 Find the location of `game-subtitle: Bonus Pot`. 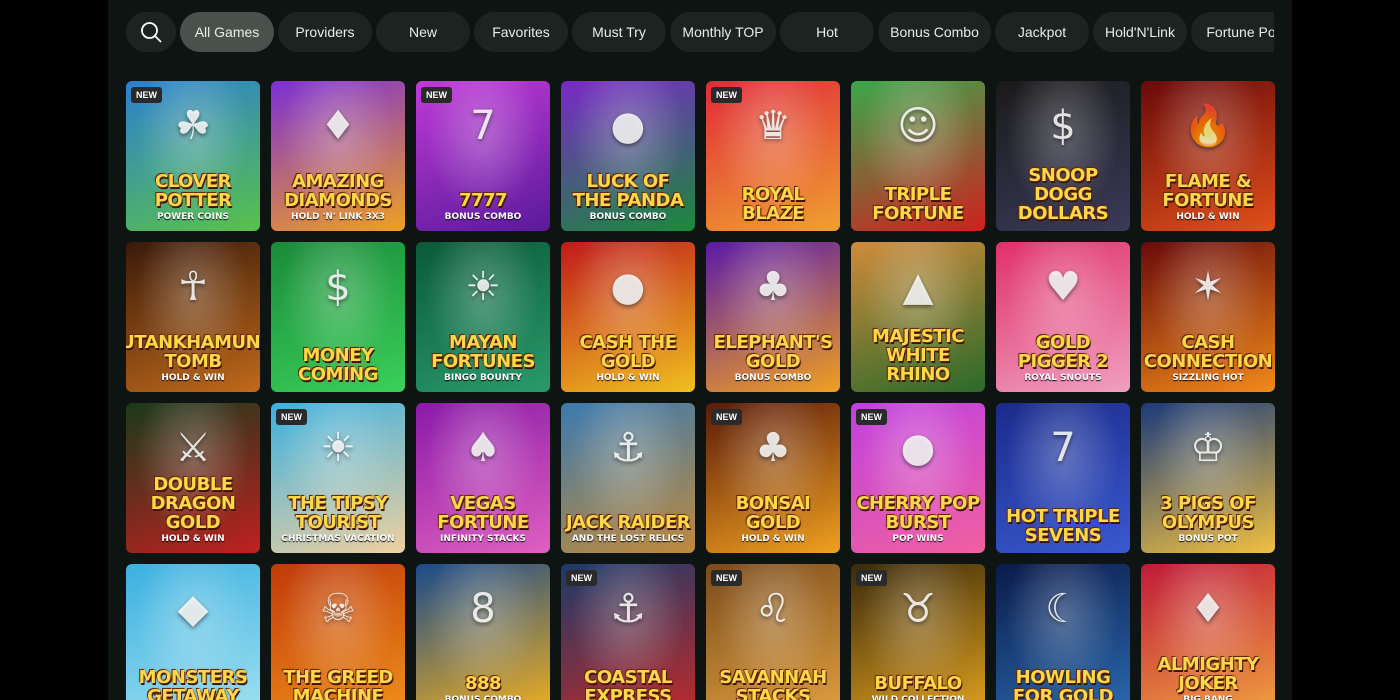

game-subtitle: Bonus Pot is located at coordinates (1208, 539).